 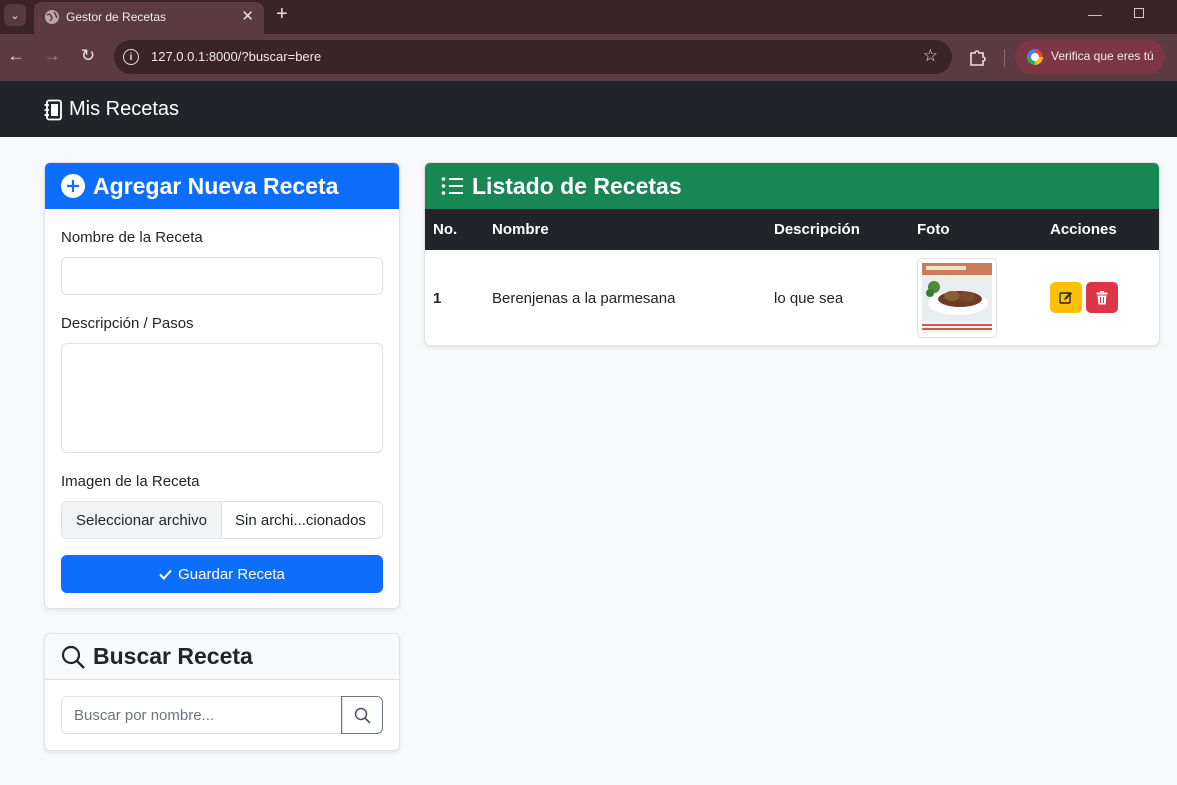 What do you see at coordinates (1095, 14) in the screenshot?
I see `minimize-icon: —` at bounding box center [1095, 14].